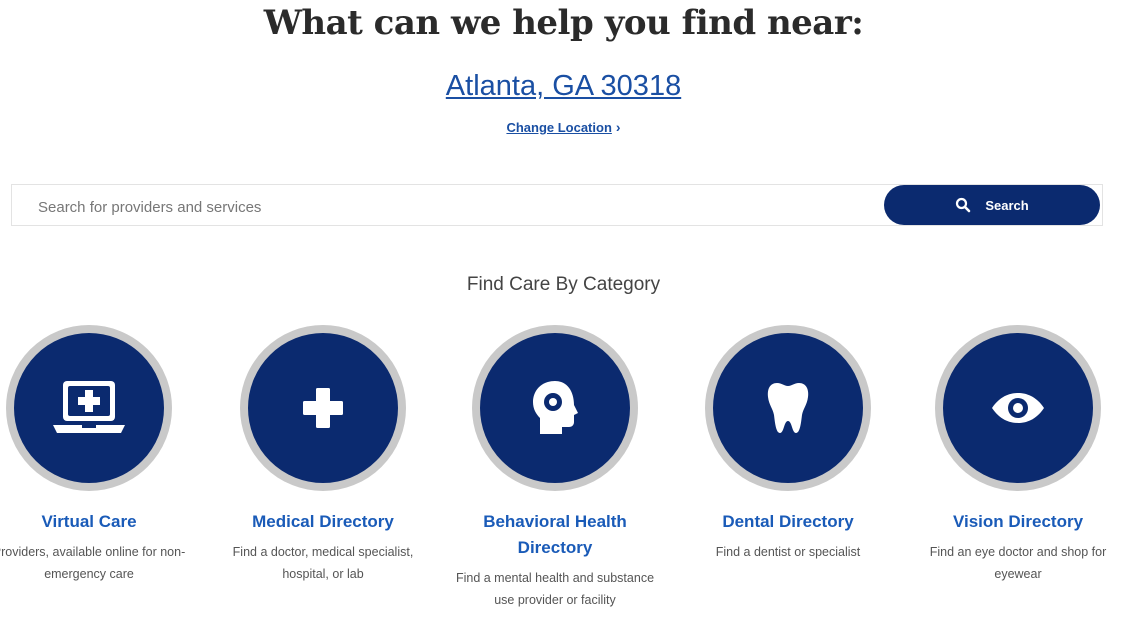 The image size is (1127, 633). What do you see at coordinates (1018, 522) in the screenshot?
I see `category-title: Vision Directory` at bounding box center [1018, 522].